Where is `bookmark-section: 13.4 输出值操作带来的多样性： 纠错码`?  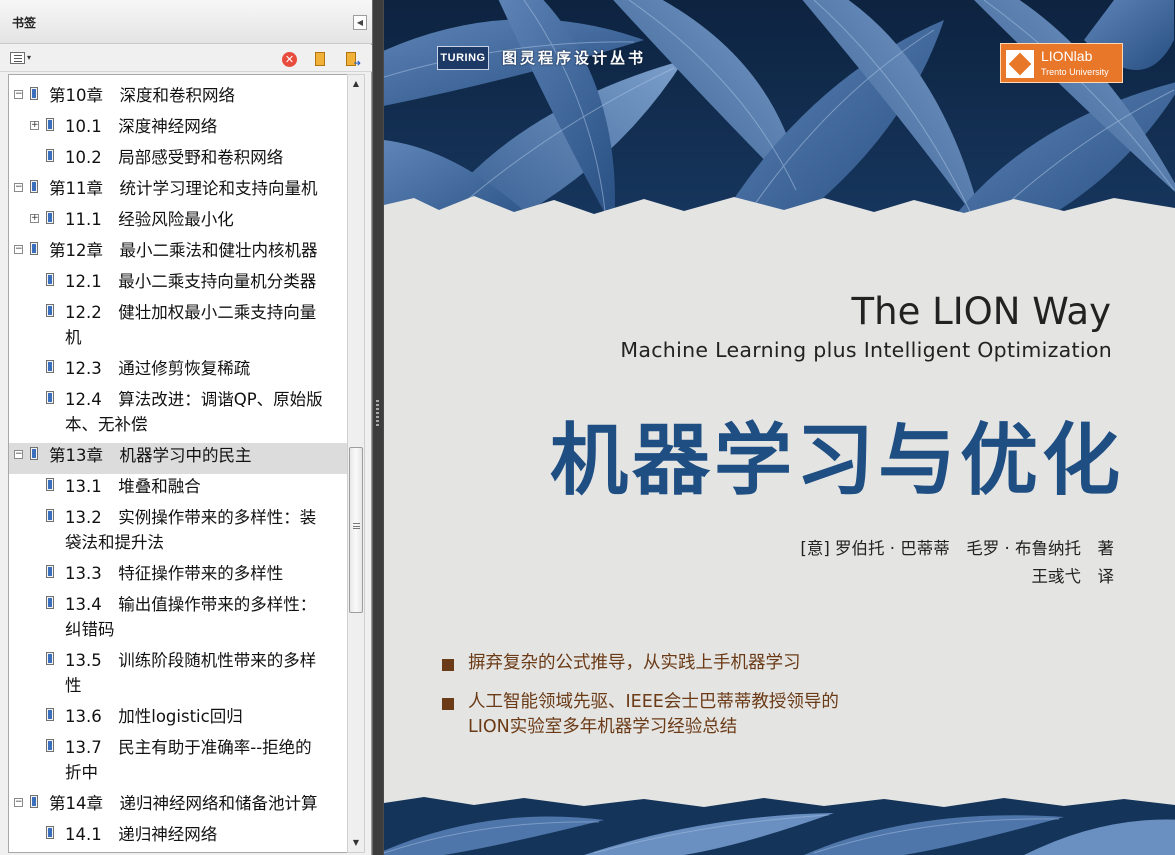
bookmark-section: 13.4 输出值操作带来的多样性： 纠错码 is located at coordinates (178, 620).